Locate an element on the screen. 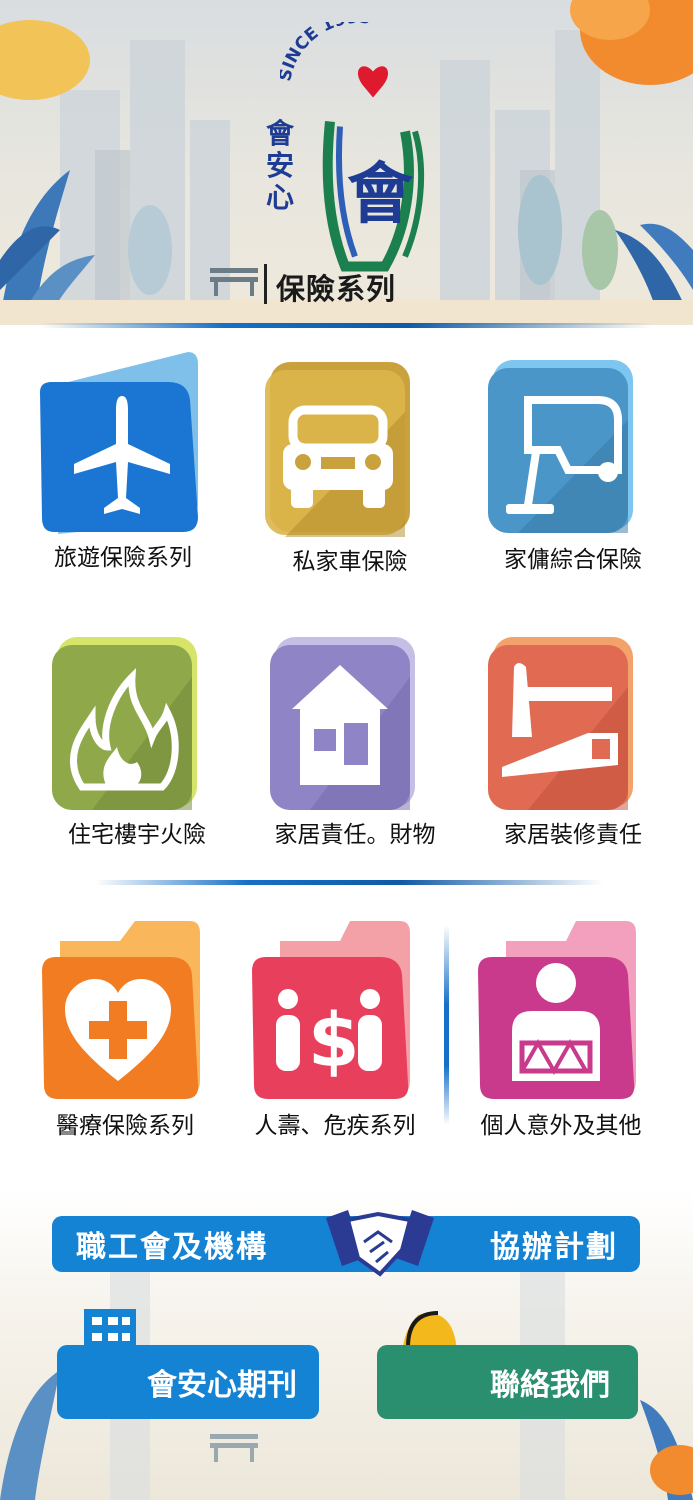 This screenshot has height=1500, width=693. fire-icon is located at coordinates (124, 723).